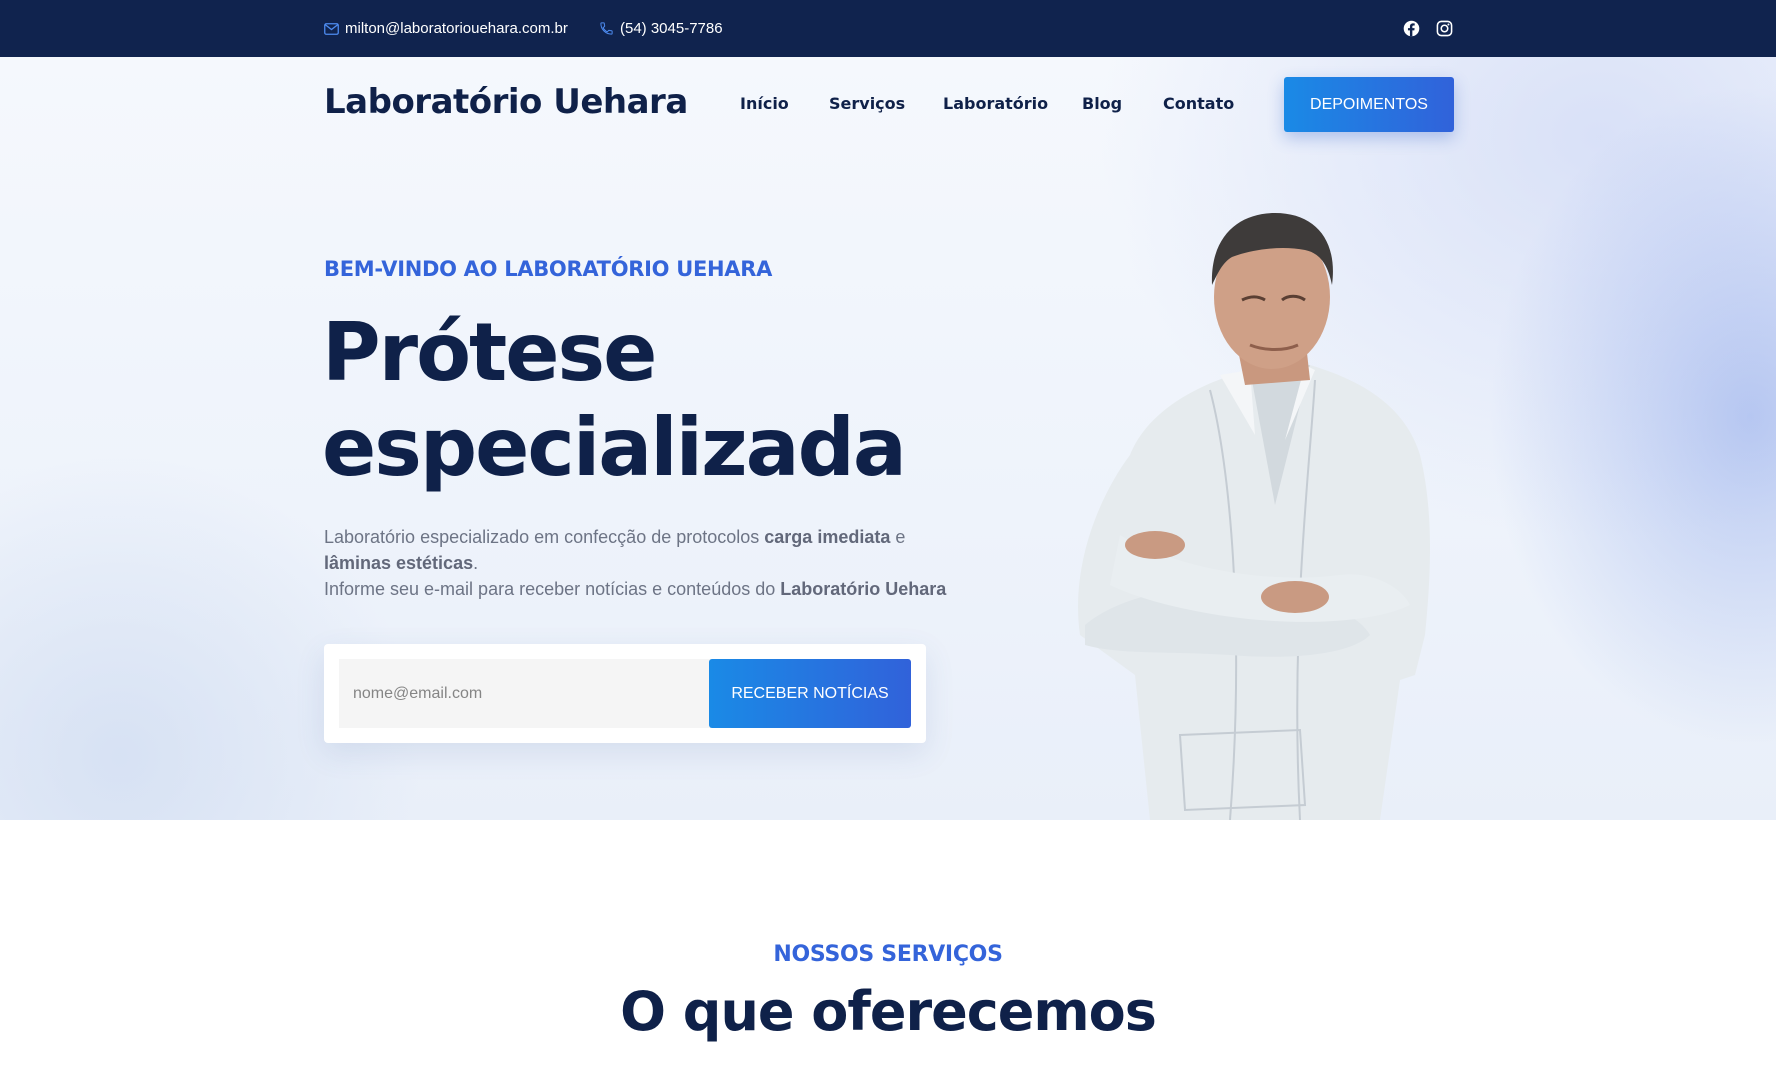 The width and height of the screenshot is (1776, 1079). I want to click on headline-line-1: Prótese, so click(489, 352).